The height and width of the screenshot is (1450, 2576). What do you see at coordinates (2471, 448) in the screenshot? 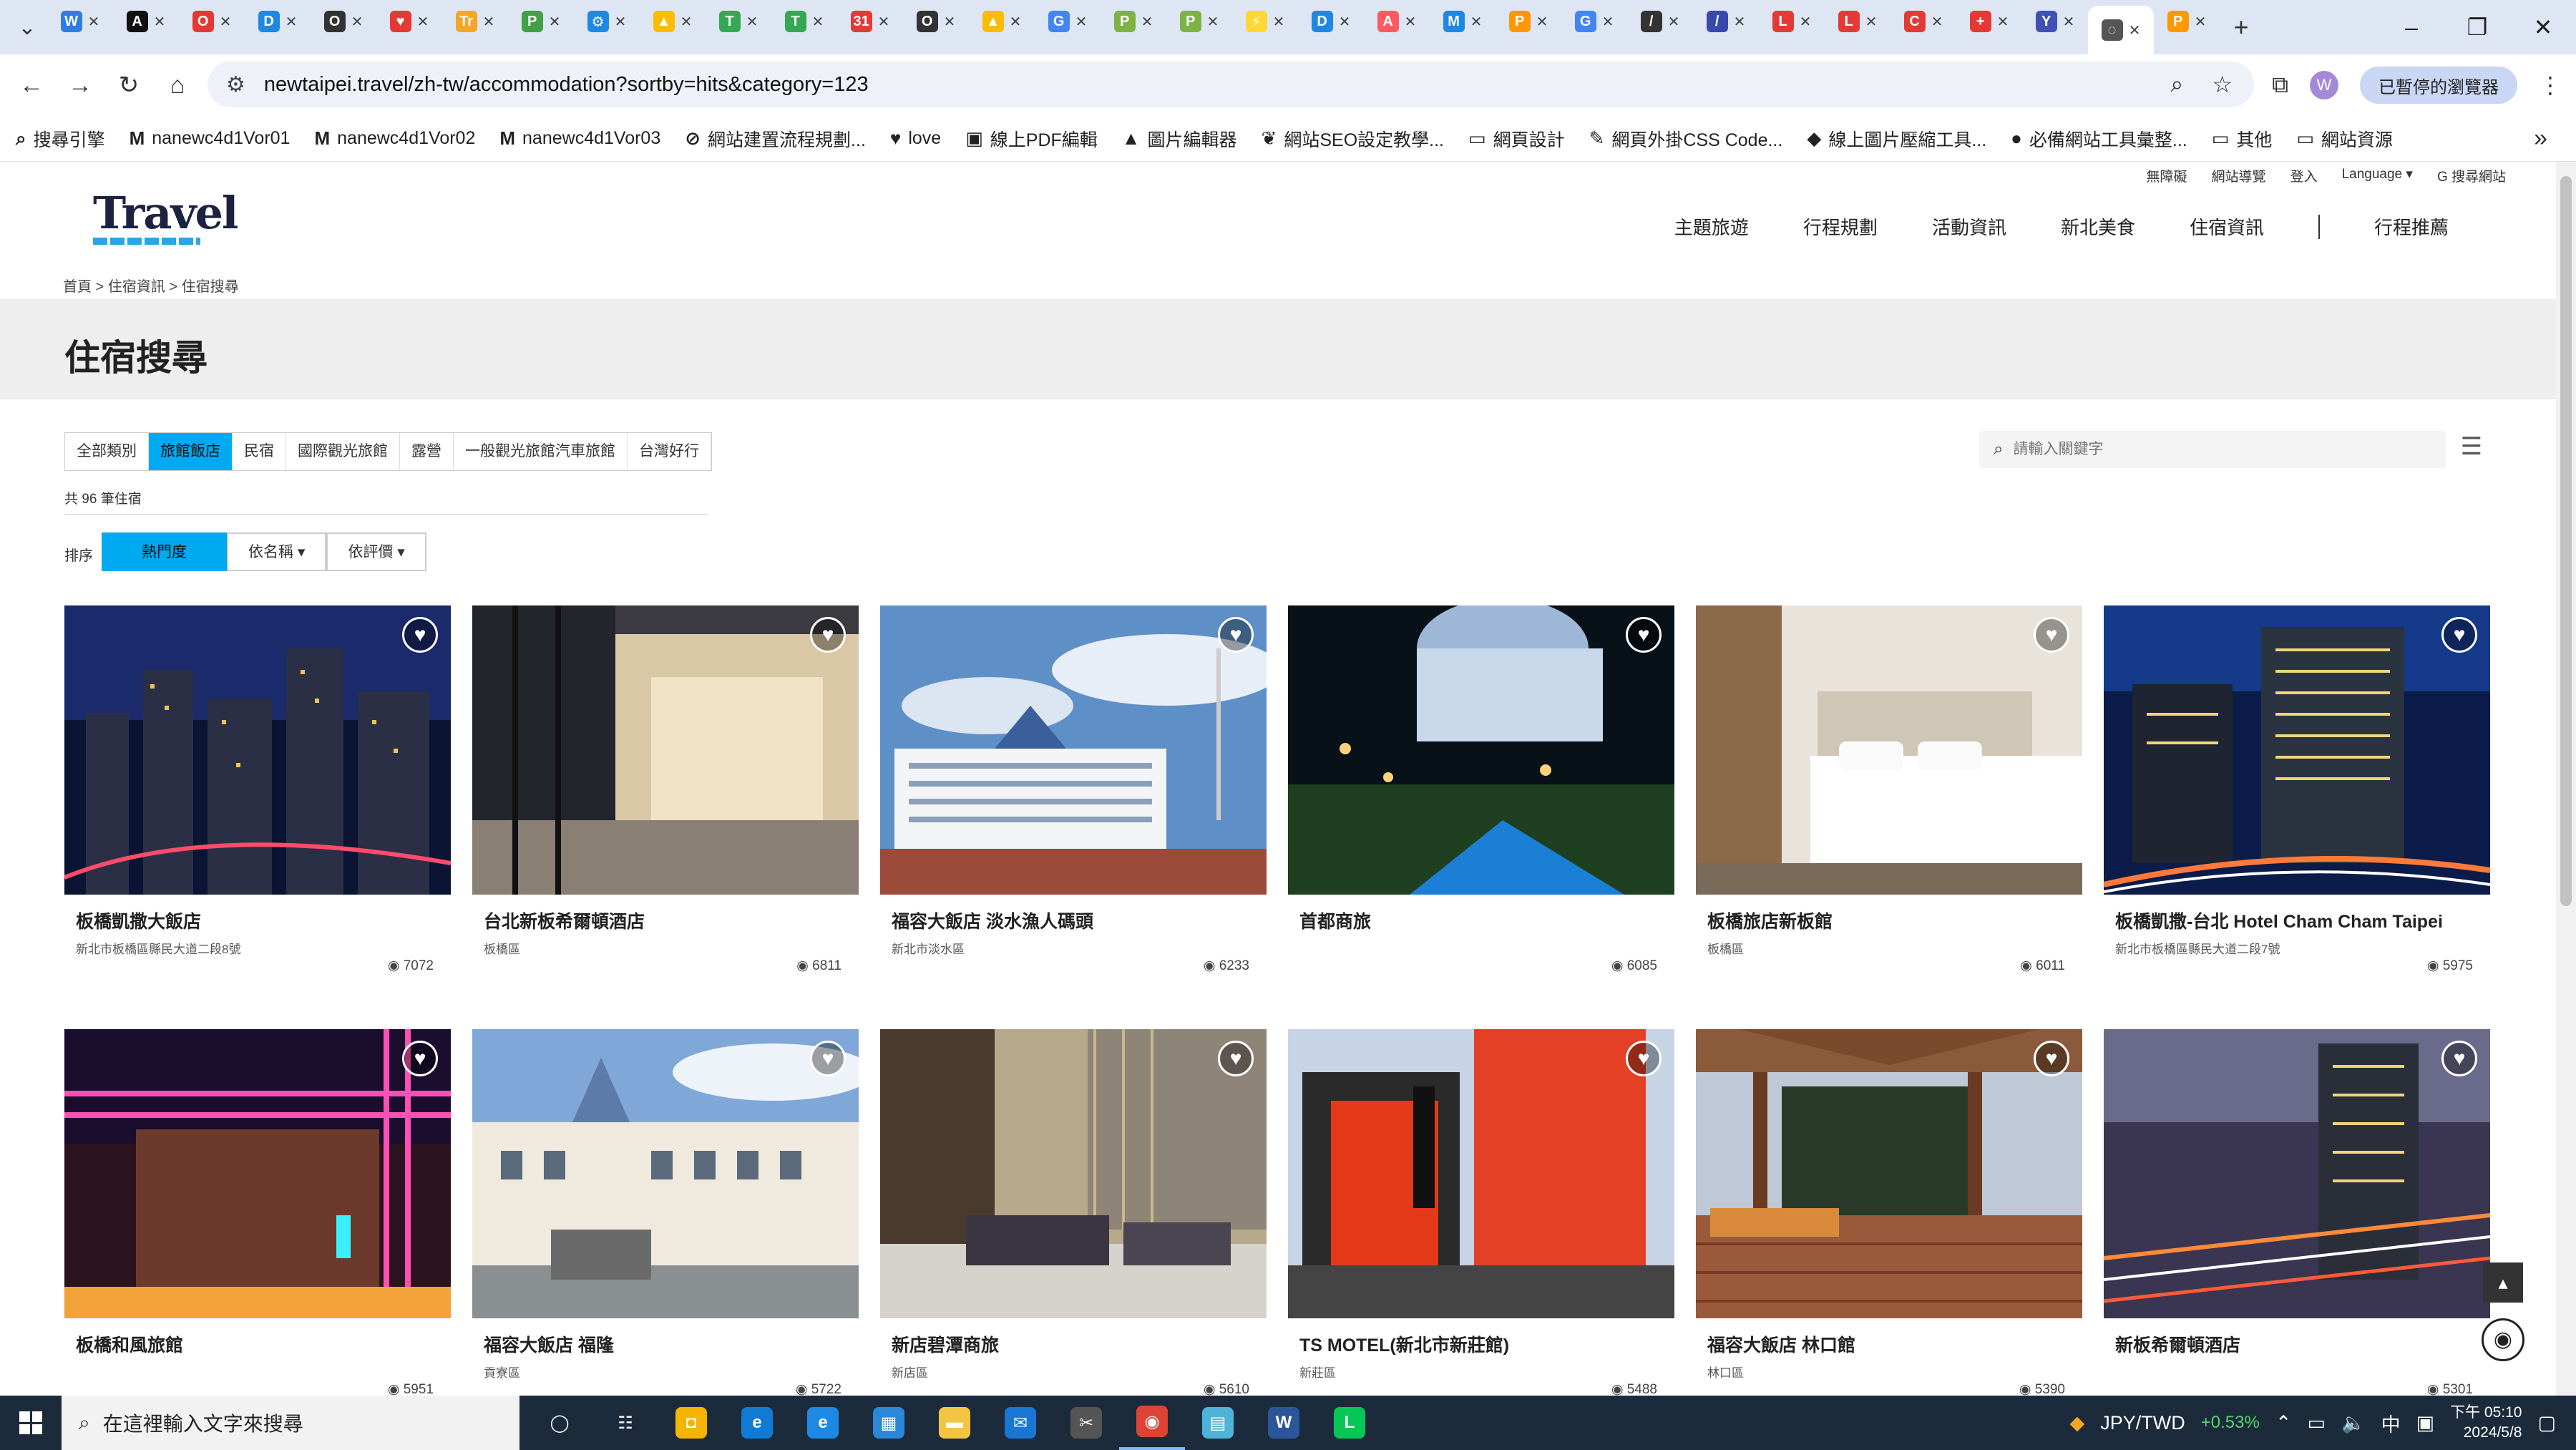
I see `list-view-icon: ☰` at bounding box center [2471, 448].